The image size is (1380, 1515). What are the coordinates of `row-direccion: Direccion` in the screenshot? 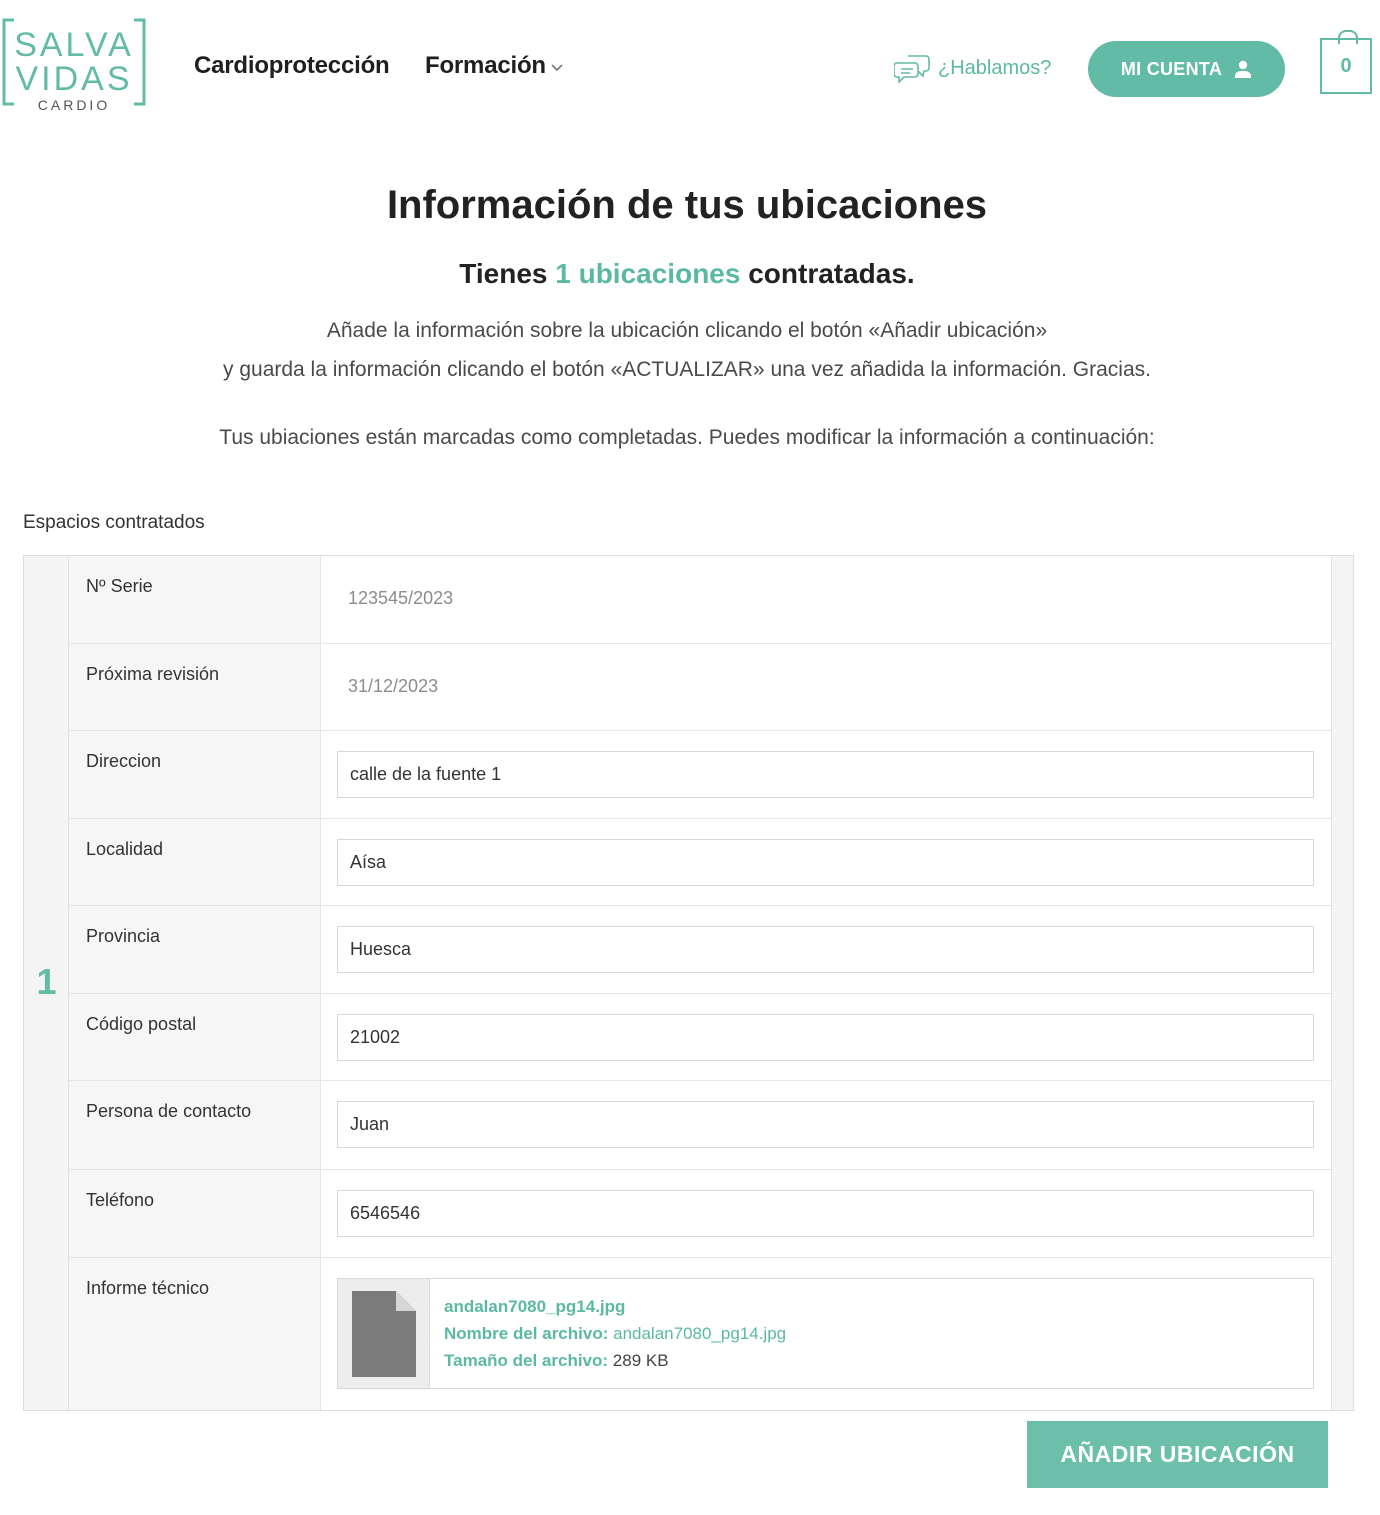 It's located at (700, 775).